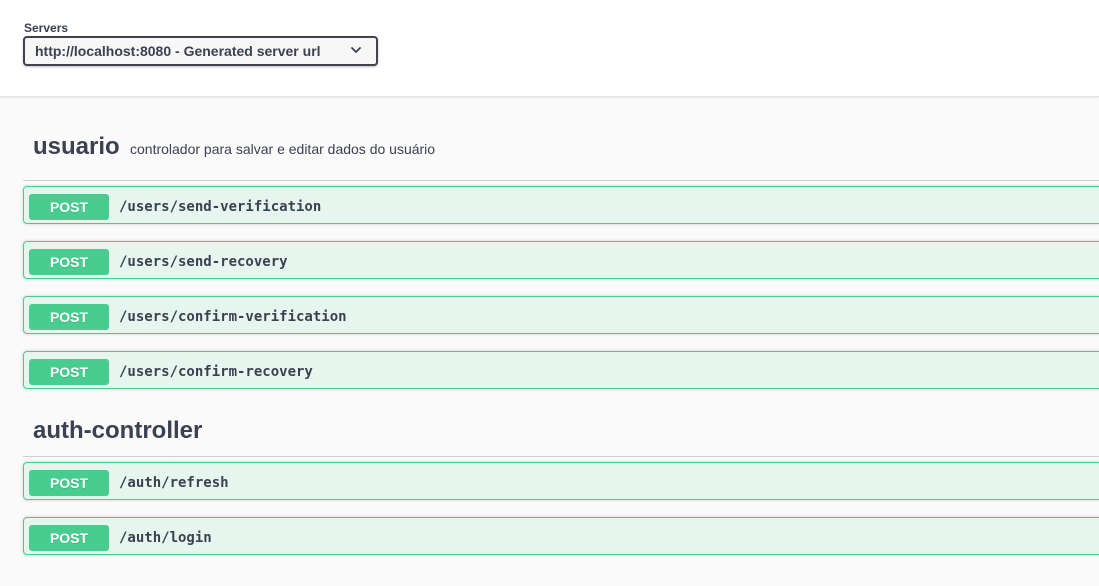  Describe the element at coordinates (561, 370) in the screenshot. I see `operation-confirm-recovery: POST /users/confirm-recovery` at that location.